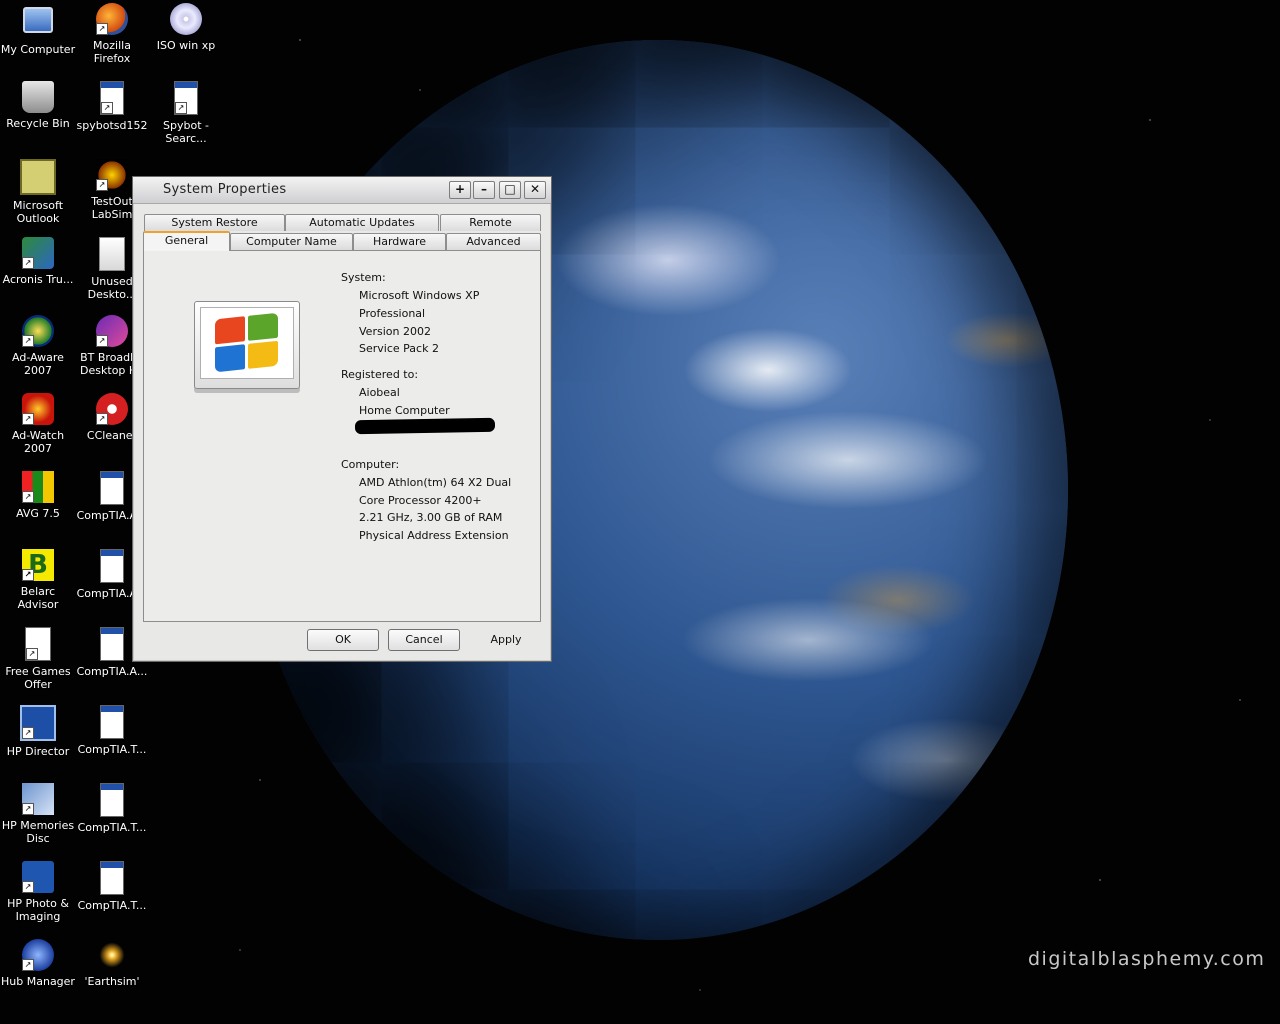 Image resolution: width=1280 pixels, height=1024 pixels. What do you see at coordinates (38, 513) in the screenshot?
I see `icon-label: AVG 7.5` at bounding box center [38, 513].